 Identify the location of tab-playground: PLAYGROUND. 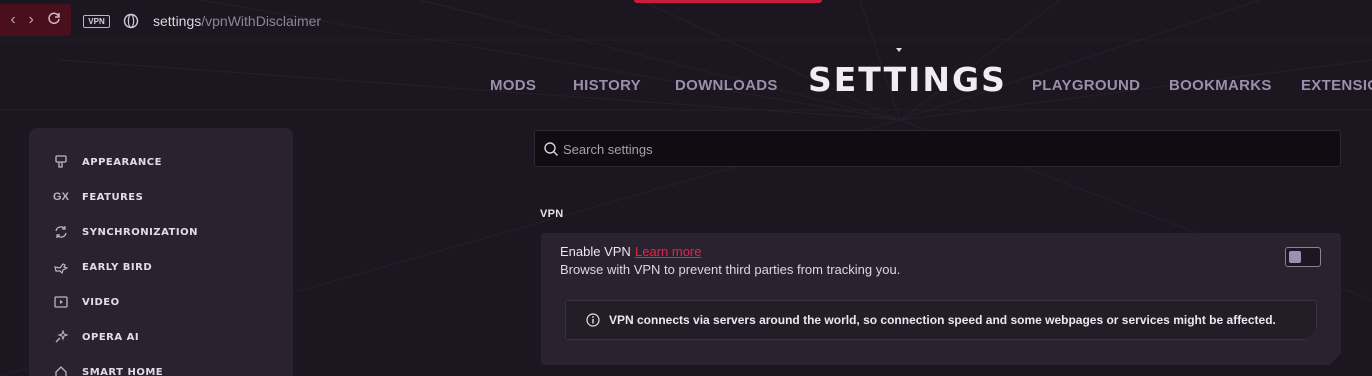
(1086, 85).